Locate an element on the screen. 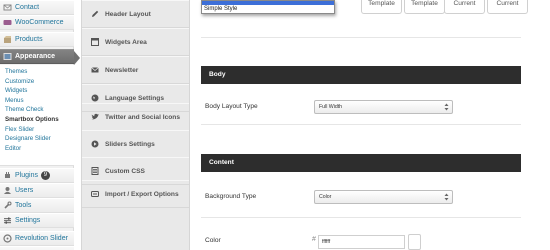 The width and height of the screenshot is (550, 250). body-layout-type-label: Body Layout Type is located at coordinates (231, 106).